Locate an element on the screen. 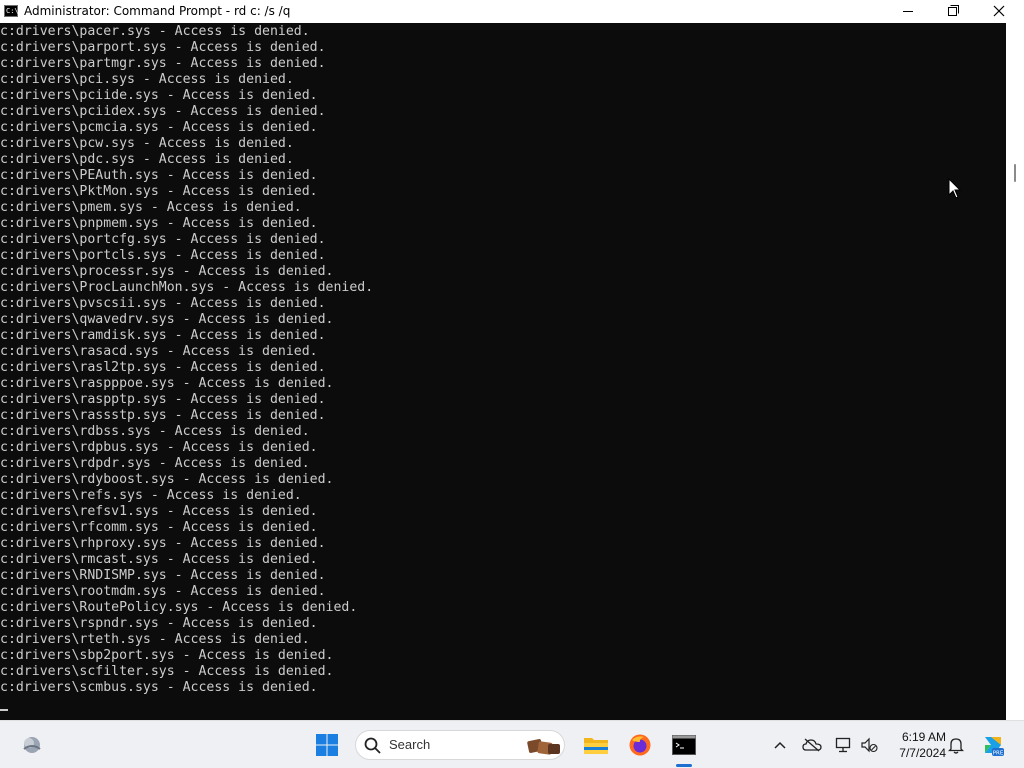 The height and width of the screenshot is (768, 1024). command-prompt-icon is located at coordinates (684, 745).